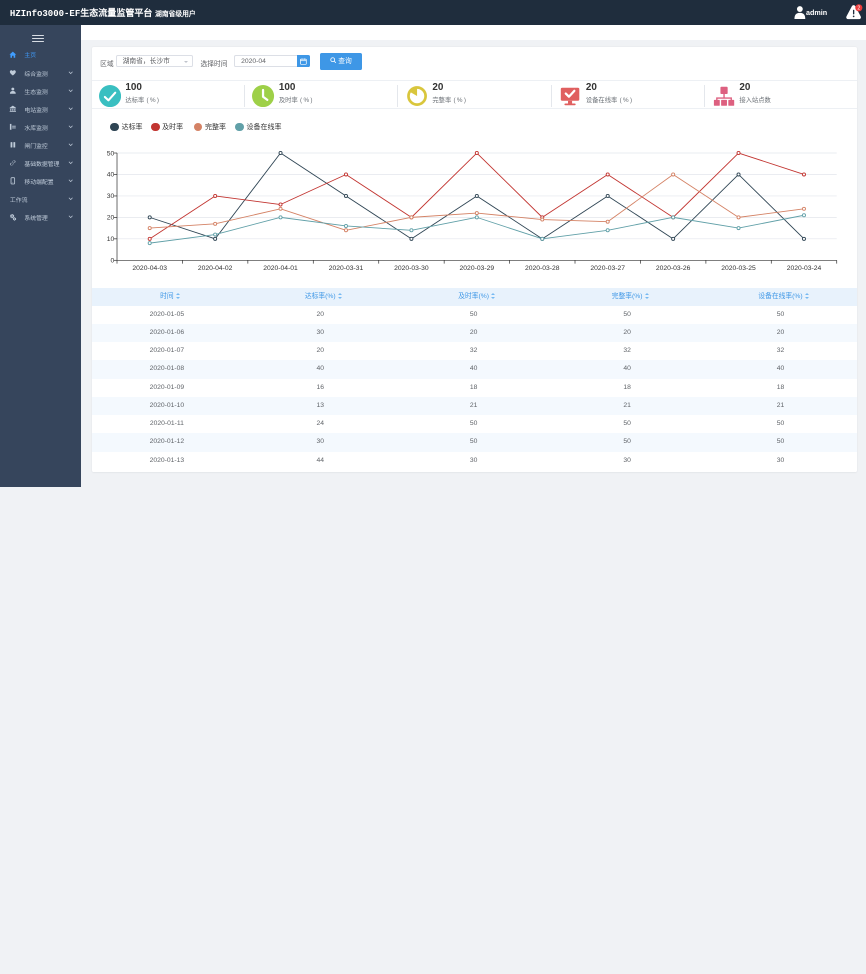  What do you see at coordinates (280, 268) in the screenshot?
I see `svg-text: 2020-04-01` at bounding box center [280, 268].